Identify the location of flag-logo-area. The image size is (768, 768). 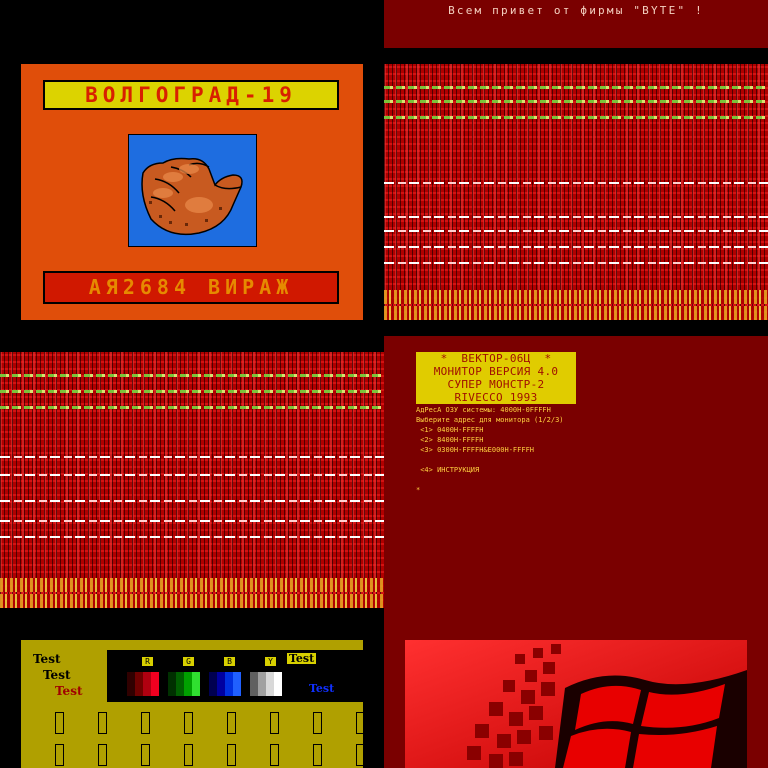
(576, 704).